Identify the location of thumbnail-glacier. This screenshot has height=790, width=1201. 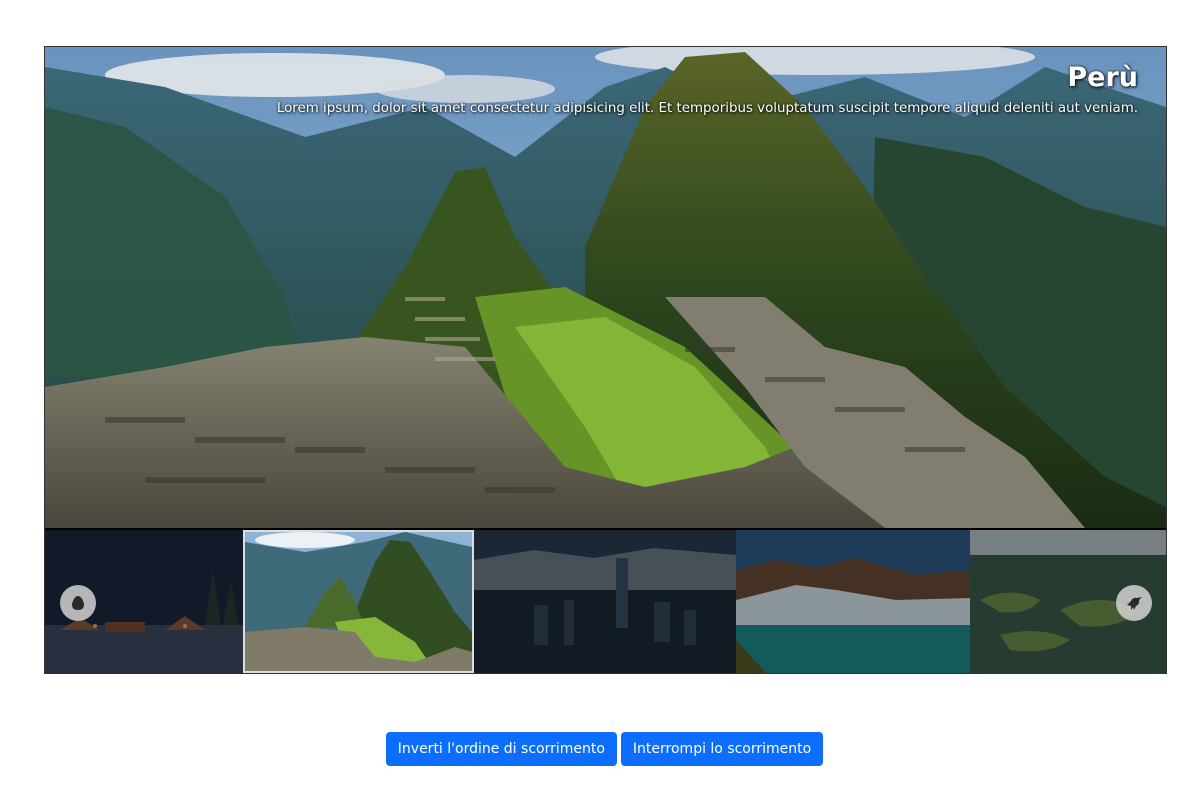
(853, 601).